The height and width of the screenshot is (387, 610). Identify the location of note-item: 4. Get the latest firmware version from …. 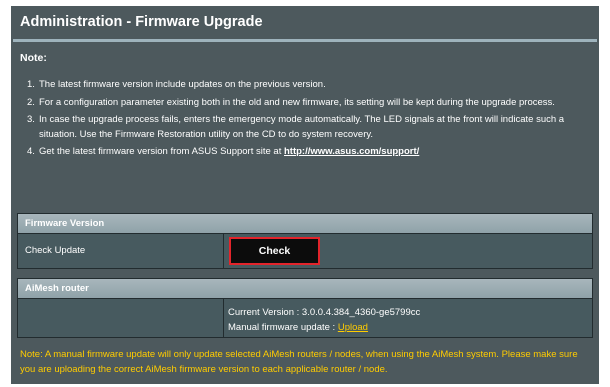
(308, 152).